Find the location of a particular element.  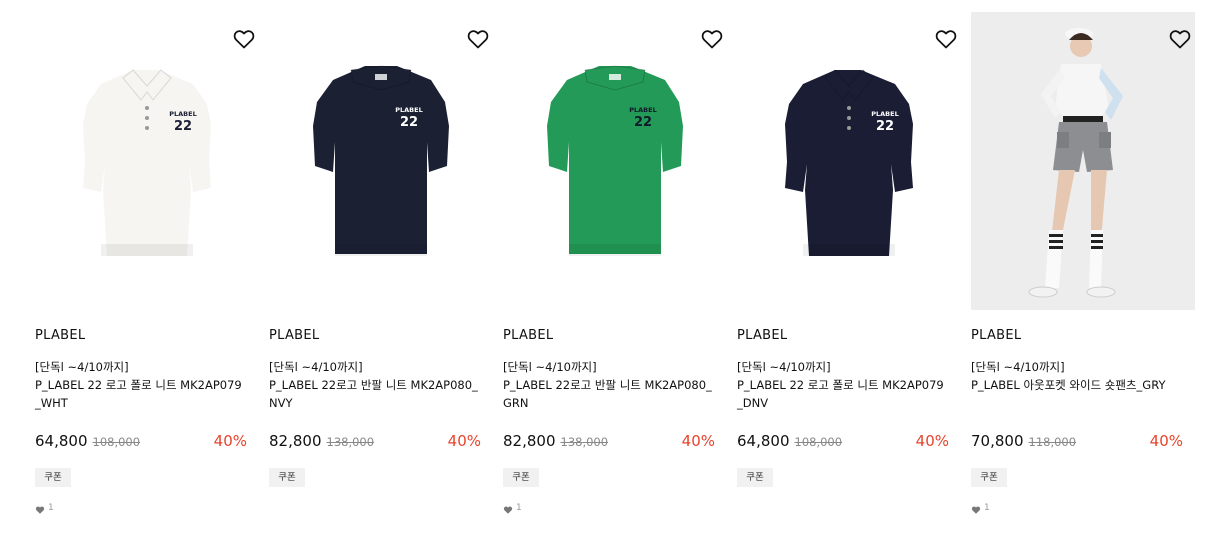

product-name: P_LABEL 22 로고 폴로 니트 MK2AP079_DNV is located at coordinates (843, 394).